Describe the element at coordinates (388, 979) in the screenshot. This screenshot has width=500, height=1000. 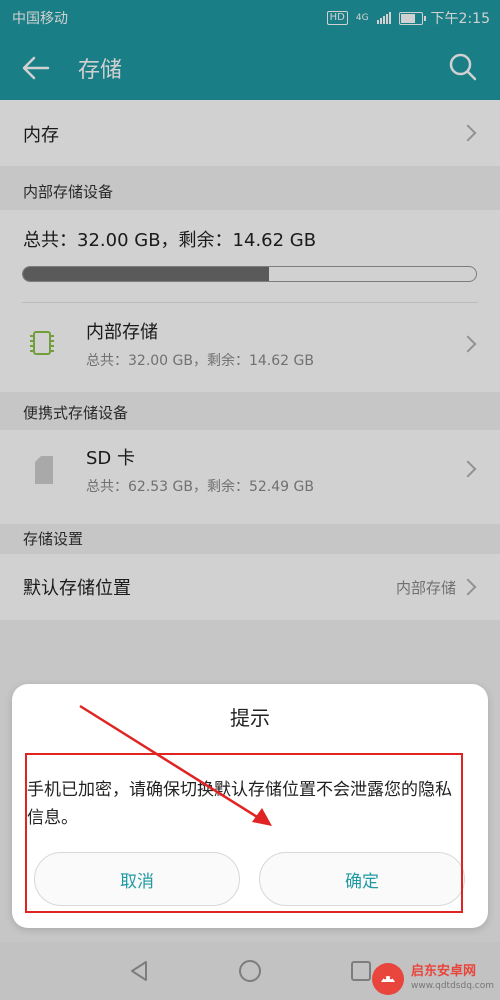
I see `watermark-logo-icon` at that location.